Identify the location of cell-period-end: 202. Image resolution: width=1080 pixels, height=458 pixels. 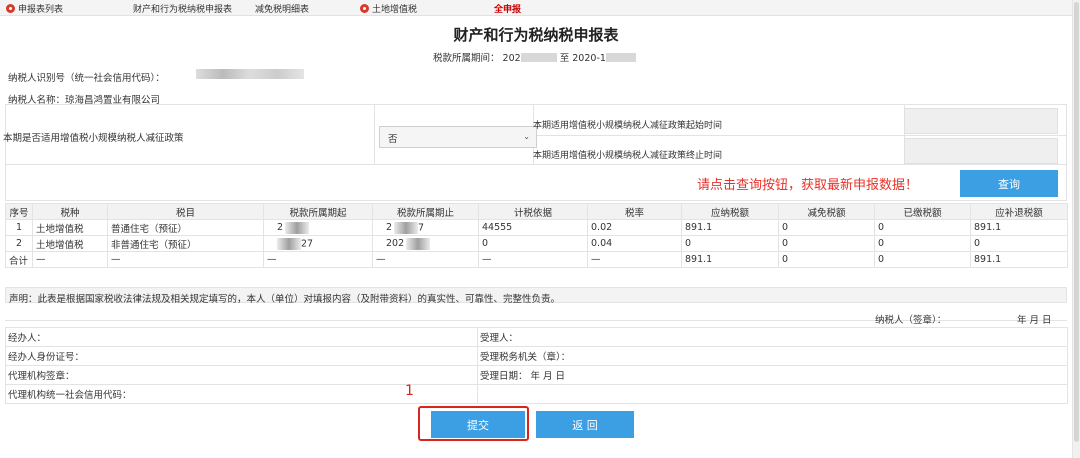
(425, 243).